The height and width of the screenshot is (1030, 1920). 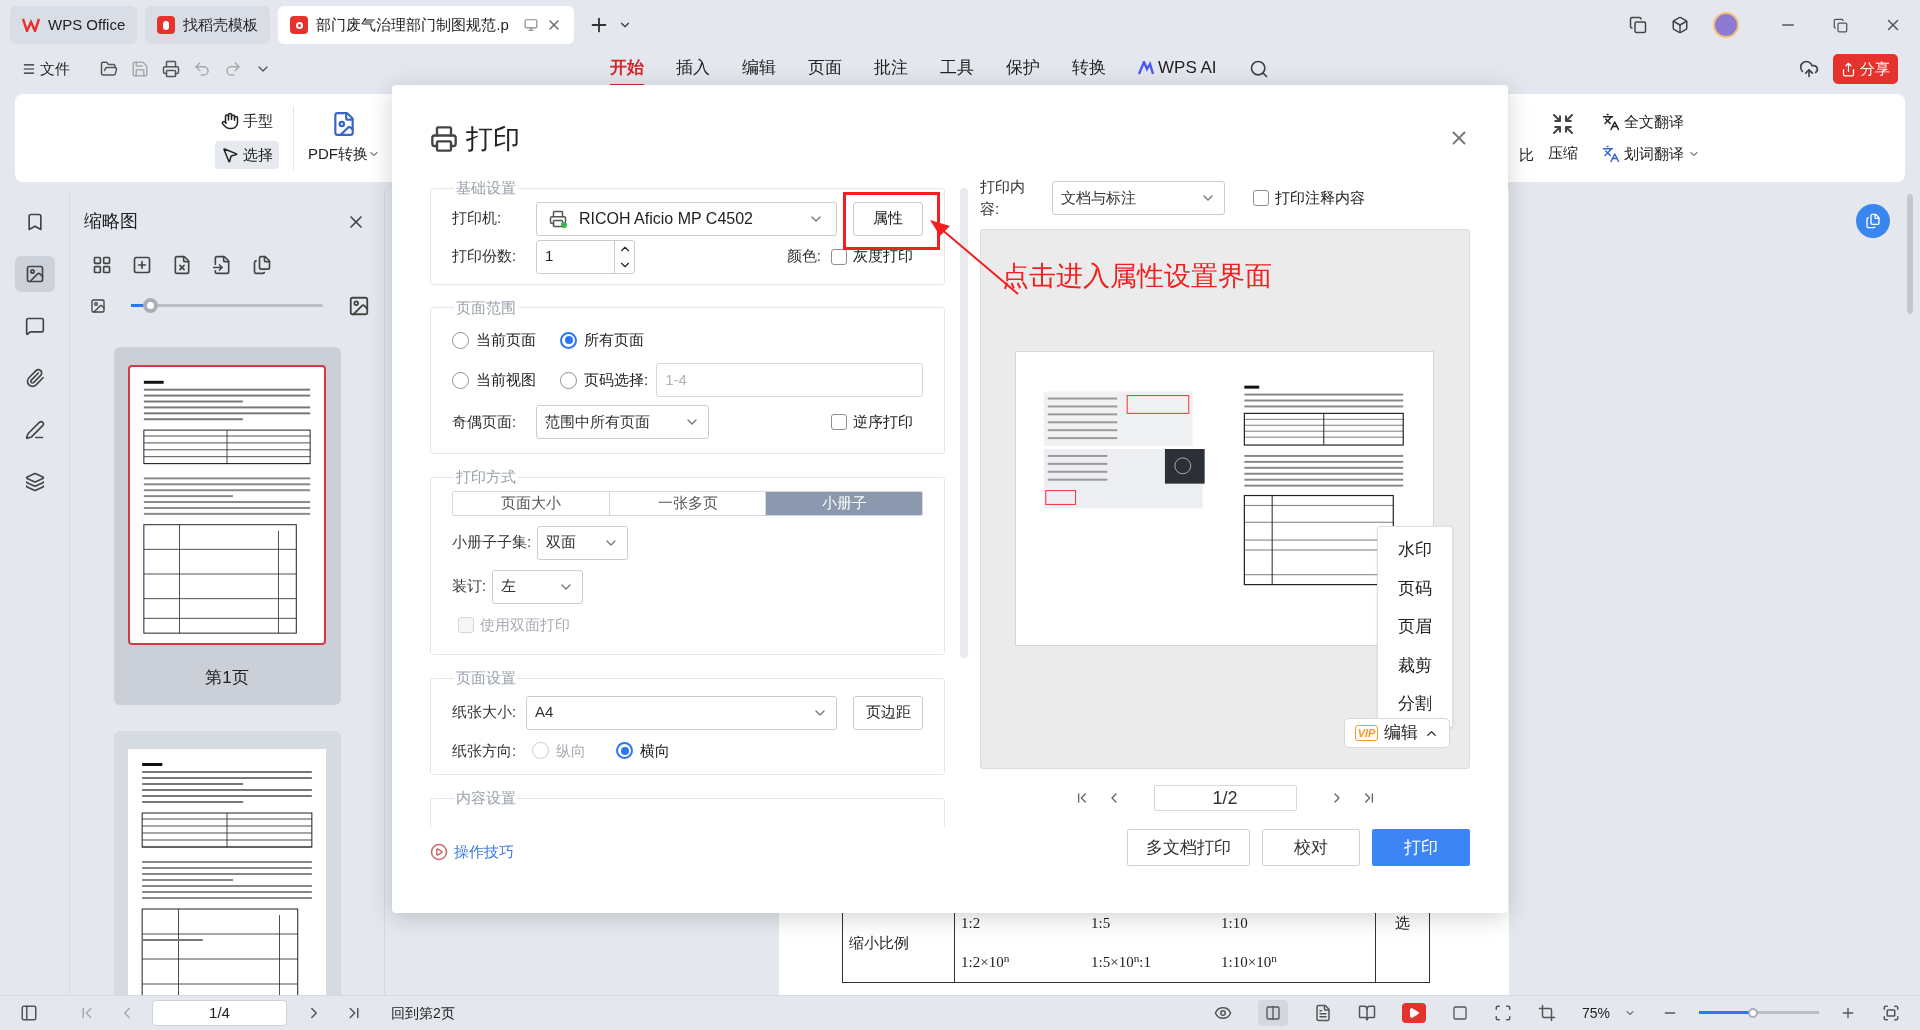 What do you see at coordinates (879, 943) in the screenshot?
I see `table-cell-text: 缩小比例` at bounding box center [879, 943].